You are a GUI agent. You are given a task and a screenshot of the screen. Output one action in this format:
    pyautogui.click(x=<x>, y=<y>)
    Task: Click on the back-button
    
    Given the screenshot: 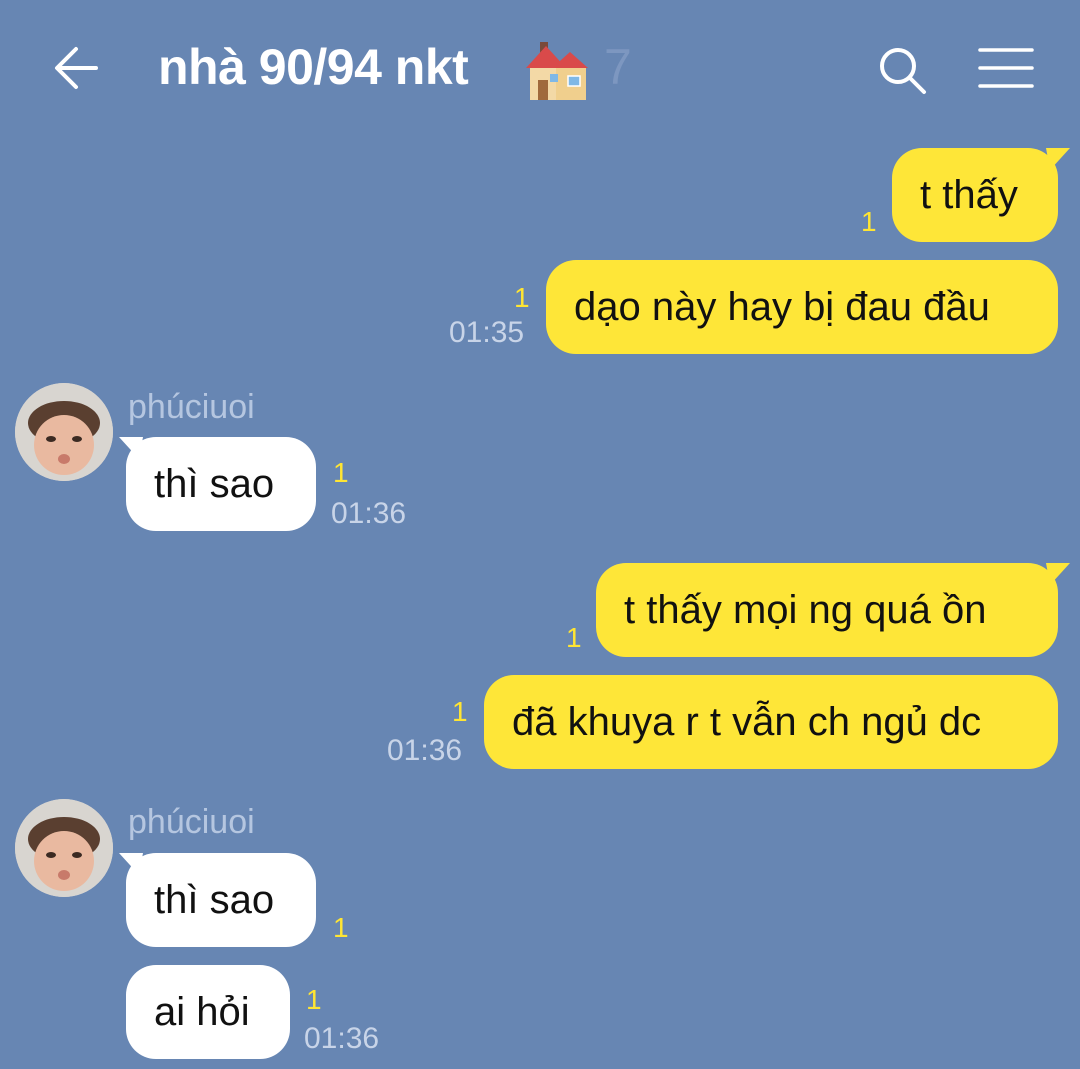 What is the action you would take?
    pyautogui.click(x=76, y=68)
    